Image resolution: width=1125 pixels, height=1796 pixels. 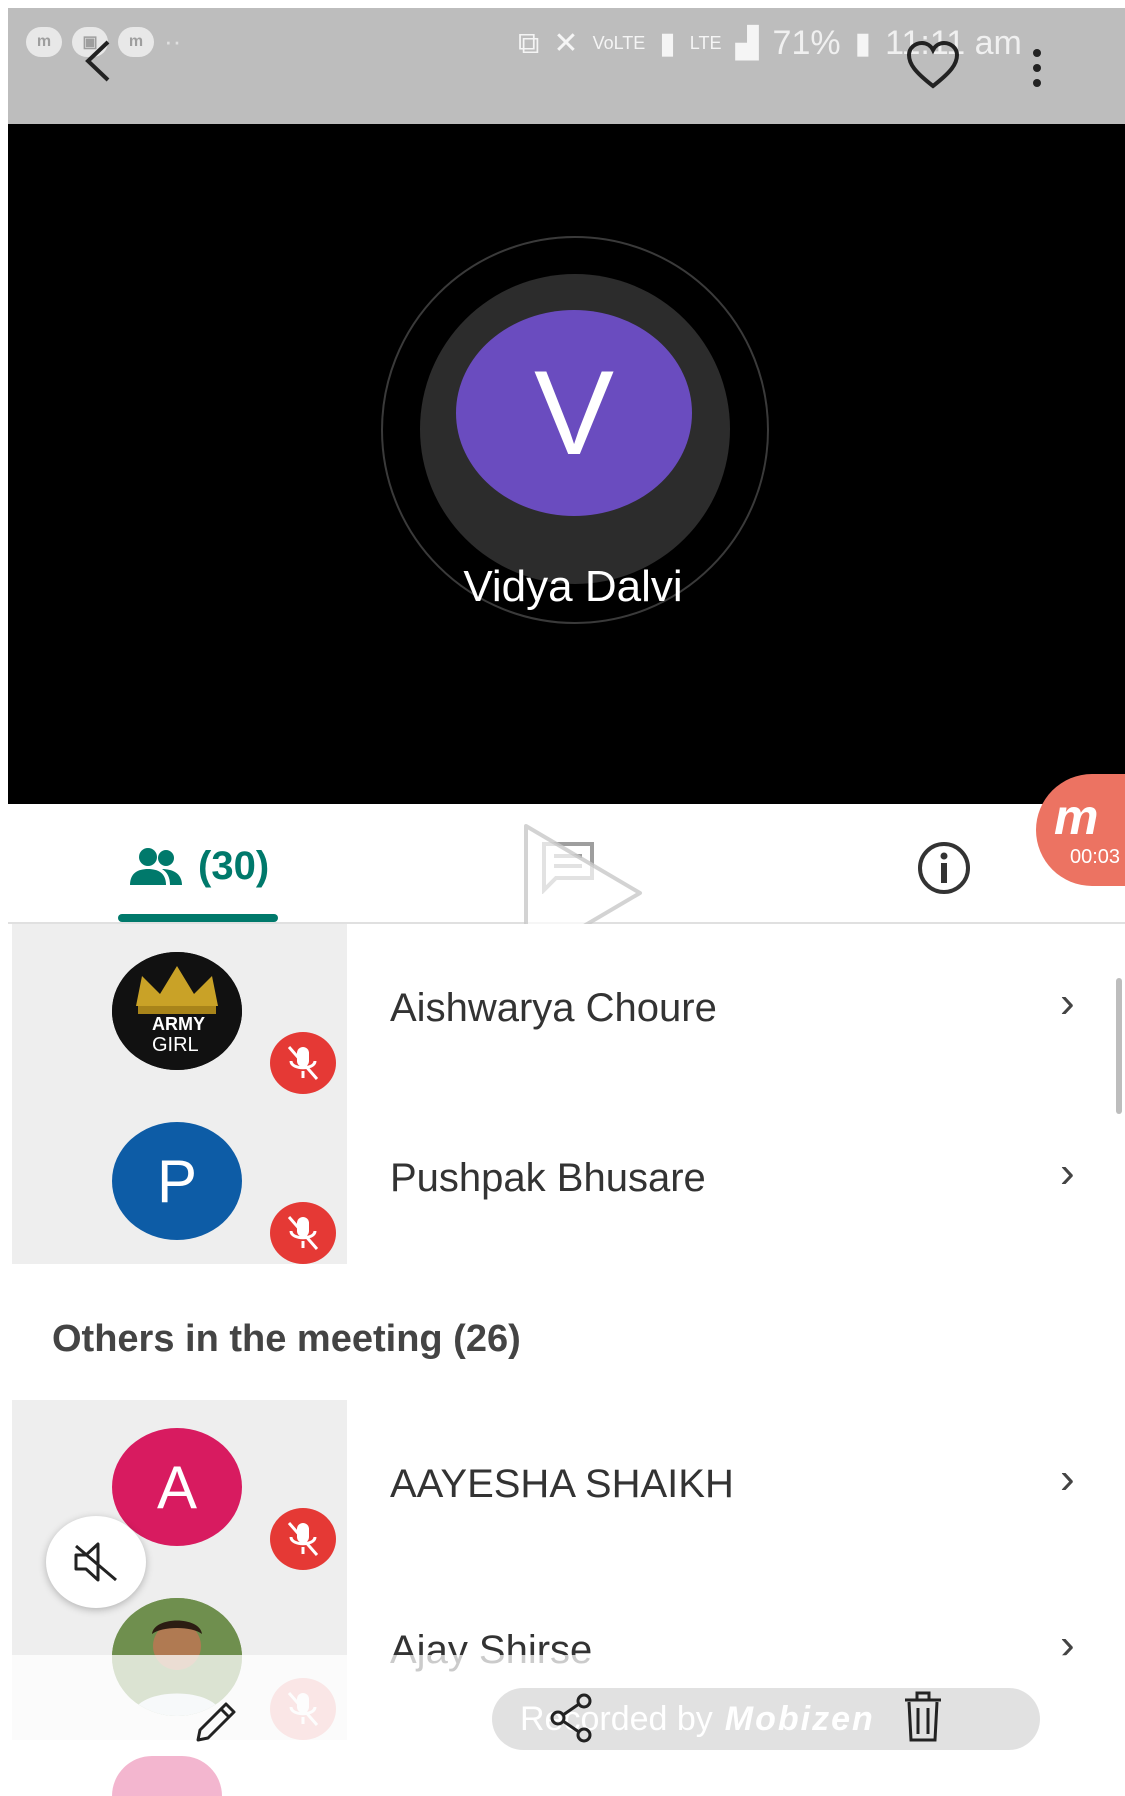 I want to click on people-count: (30), so click(x=234, y=866).